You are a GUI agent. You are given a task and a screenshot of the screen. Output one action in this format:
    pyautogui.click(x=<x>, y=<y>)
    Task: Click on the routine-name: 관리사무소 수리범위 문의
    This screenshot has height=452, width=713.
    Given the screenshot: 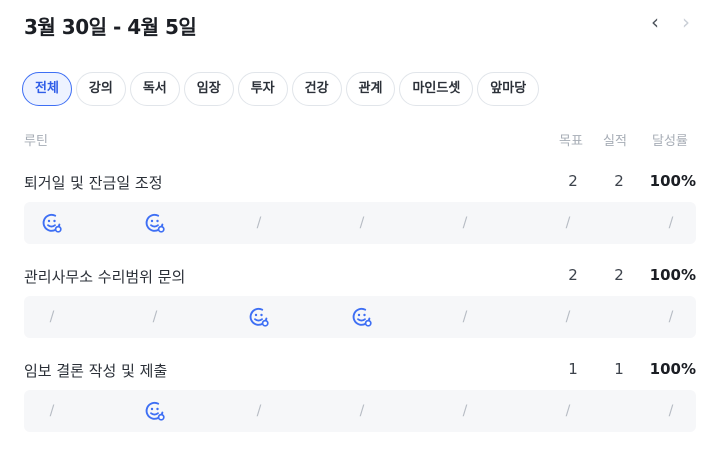 What is the action you would take?
    pyautogui.click(x=104, y=276)
    